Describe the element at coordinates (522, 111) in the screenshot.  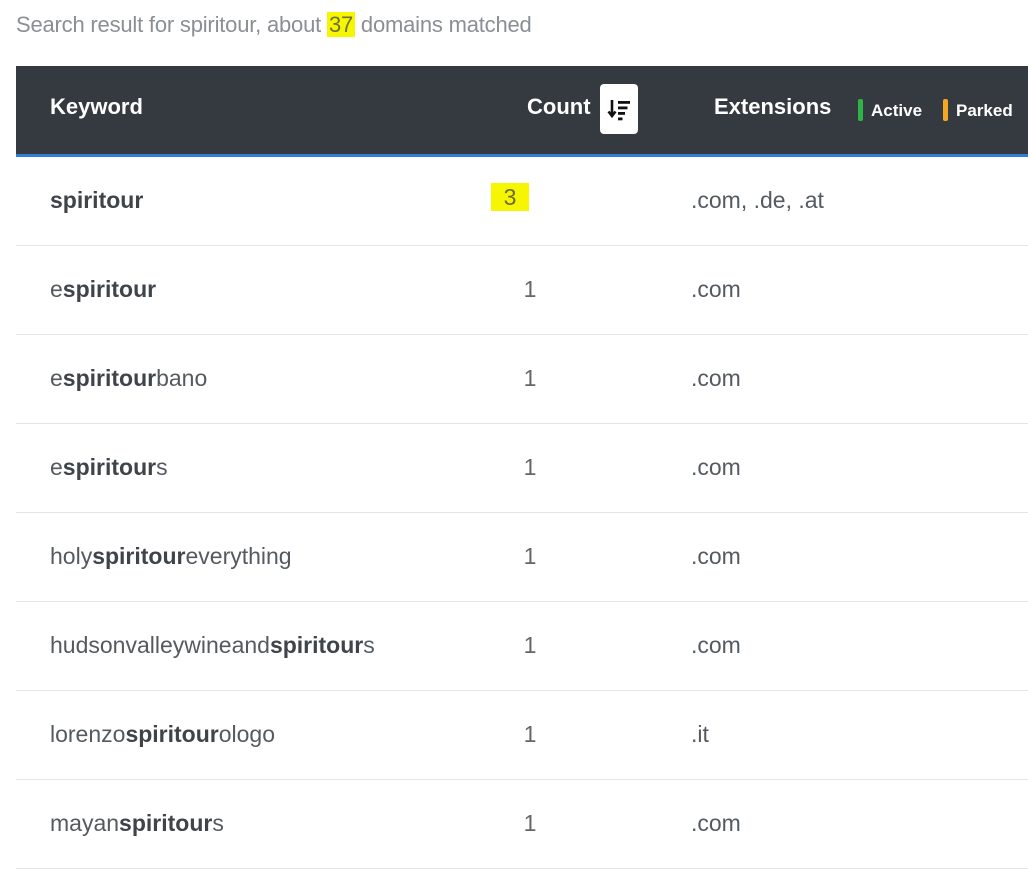
I see `table-header: Keyword Count Extensions Active Parked` at that location.